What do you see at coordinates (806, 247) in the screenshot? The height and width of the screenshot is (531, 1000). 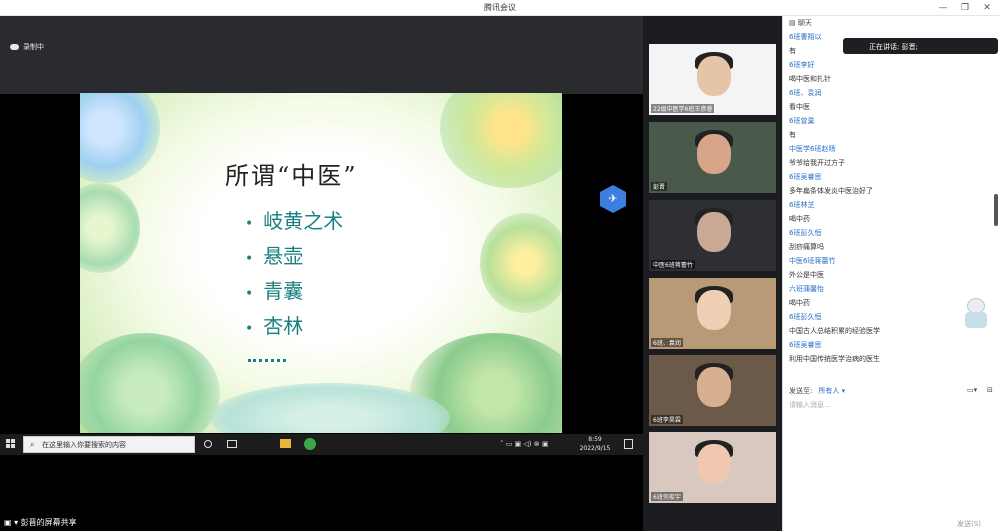 I see `chat-message: 刮痧痛算吗` at bounding box center [806, 247].